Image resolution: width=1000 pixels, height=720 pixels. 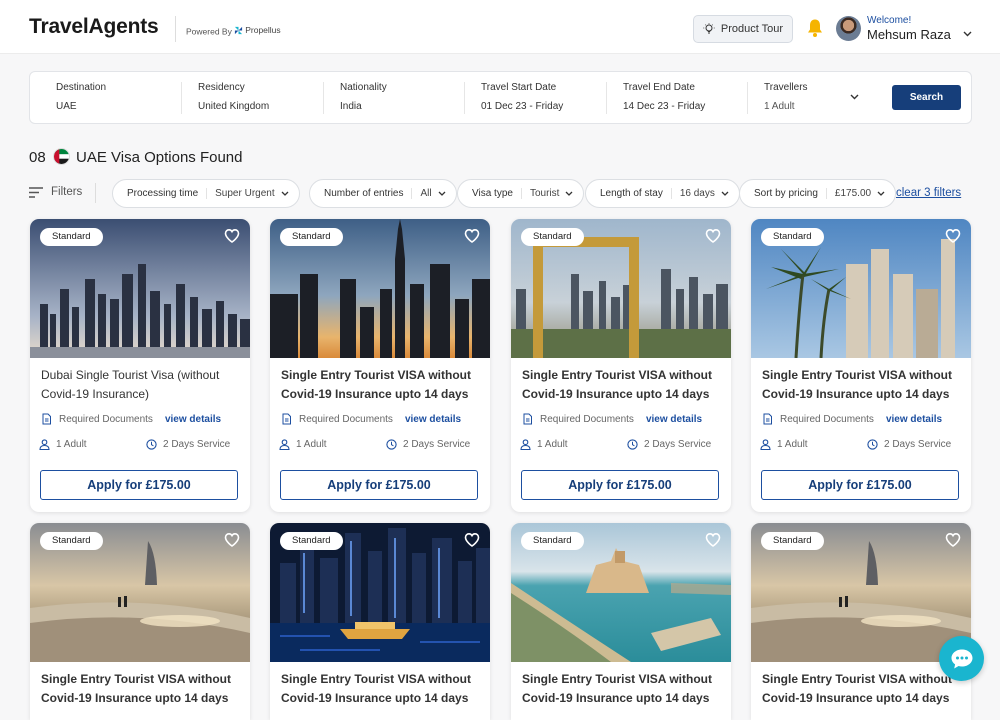 I want to click on uae-flag-icon, so click(x=61, y=156).